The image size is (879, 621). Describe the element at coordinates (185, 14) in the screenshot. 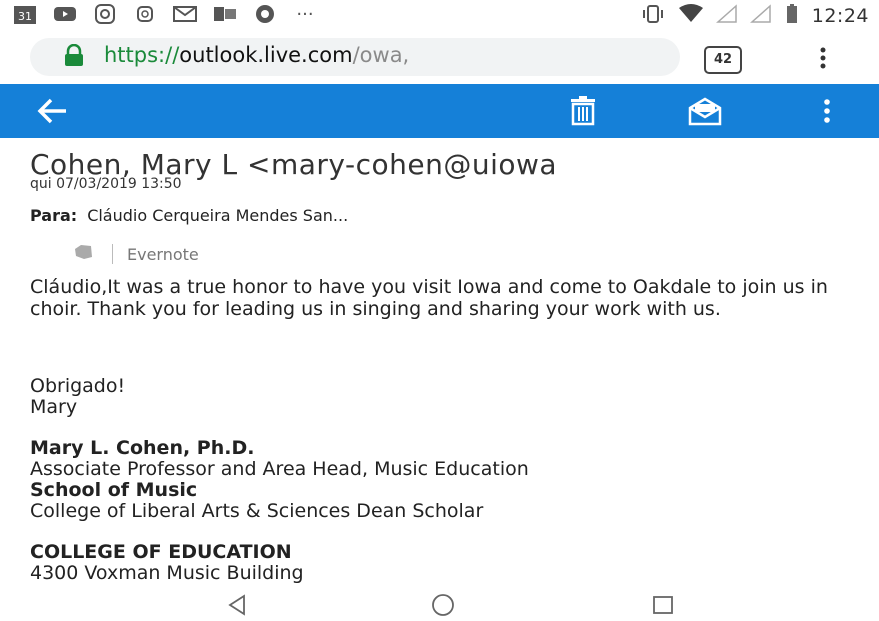

I see `gmail-icon` at that location.